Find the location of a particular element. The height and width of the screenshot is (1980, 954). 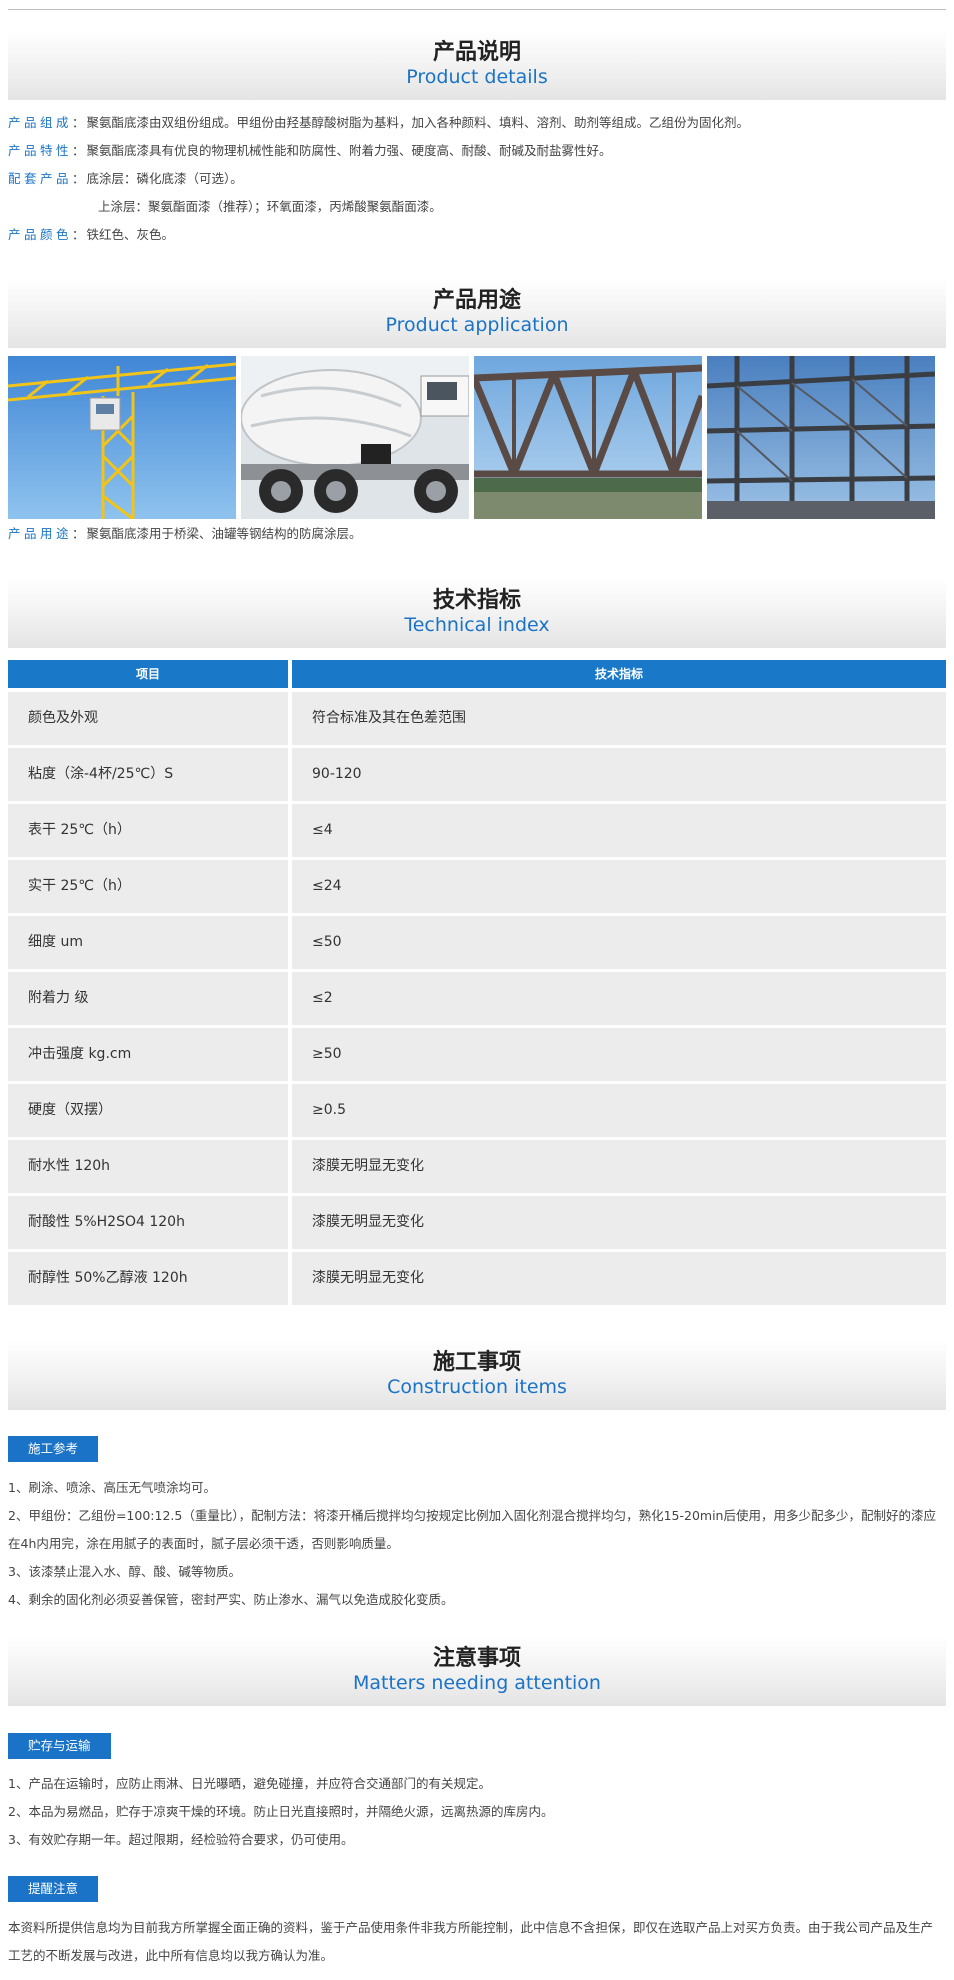

storage-transport-tag: 贮存与运输 is located at coordinates (59, 1746).